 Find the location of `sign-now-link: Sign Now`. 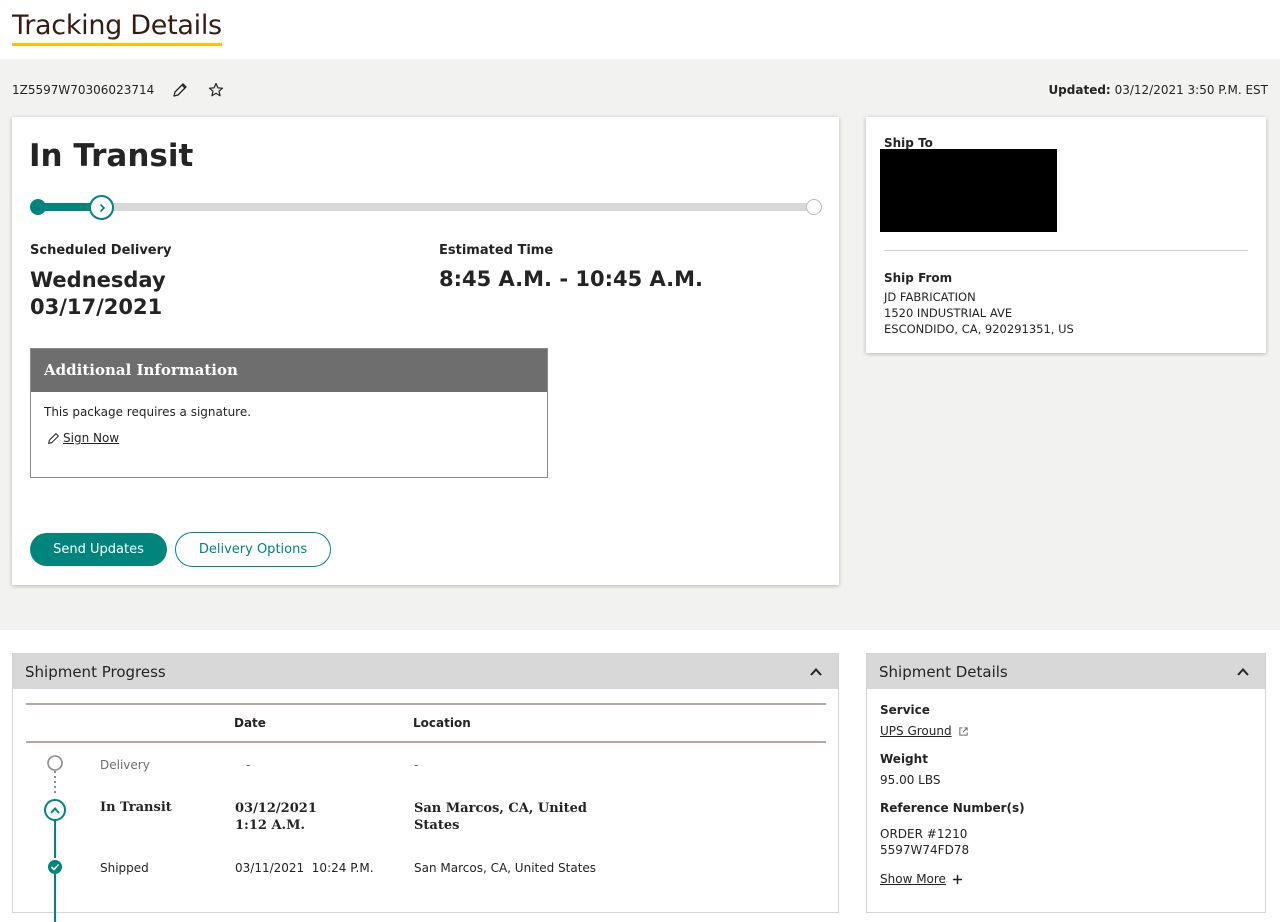

sign-now-link: Sign Now is located at coordinates (91, 438).